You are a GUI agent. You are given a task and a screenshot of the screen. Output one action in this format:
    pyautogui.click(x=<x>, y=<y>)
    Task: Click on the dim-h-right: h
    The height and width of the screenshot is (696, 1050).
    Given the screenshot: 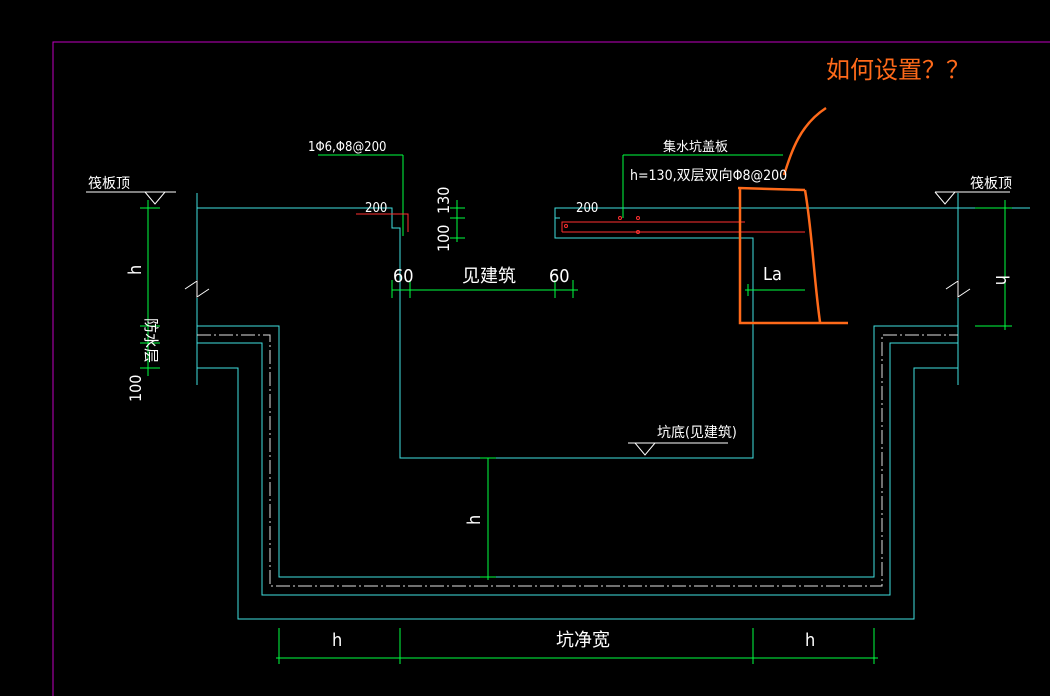 What is the action you would take?
    pyautogui.click(x=1001, y=280)
    